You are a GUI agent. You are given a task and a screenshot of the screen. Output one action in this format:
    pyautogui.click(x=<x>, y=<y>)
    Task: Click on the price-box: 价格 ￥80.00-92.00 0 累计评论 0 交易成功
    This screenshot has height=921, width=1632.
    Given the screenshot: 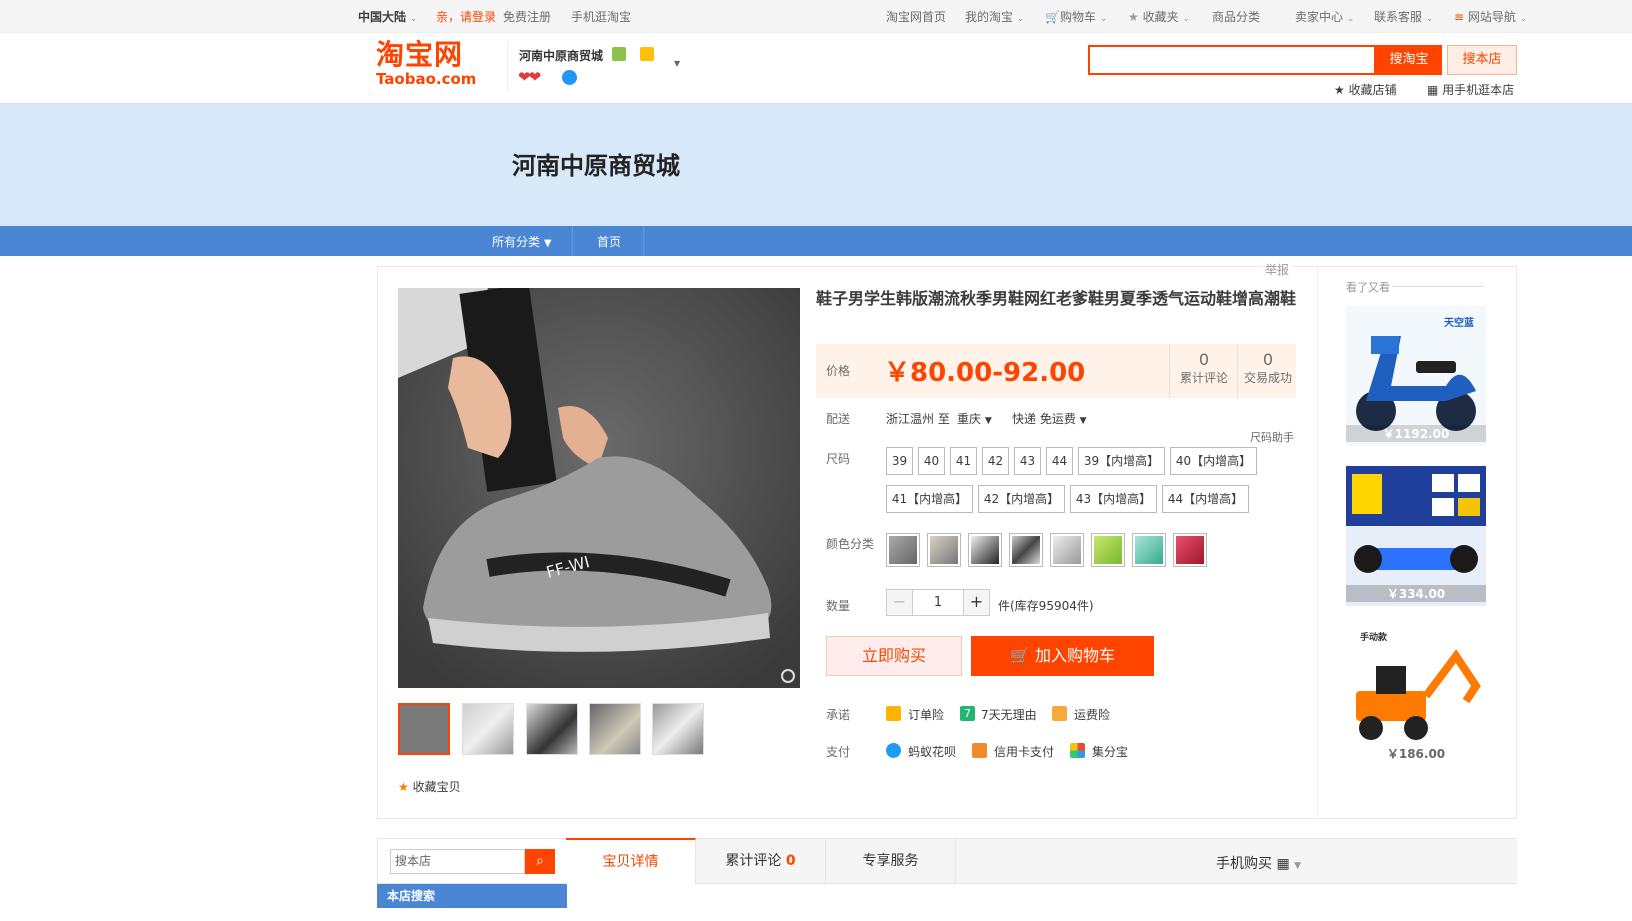 What is the action you would take?
    pyautogui.click(x=1056, y=371)
    